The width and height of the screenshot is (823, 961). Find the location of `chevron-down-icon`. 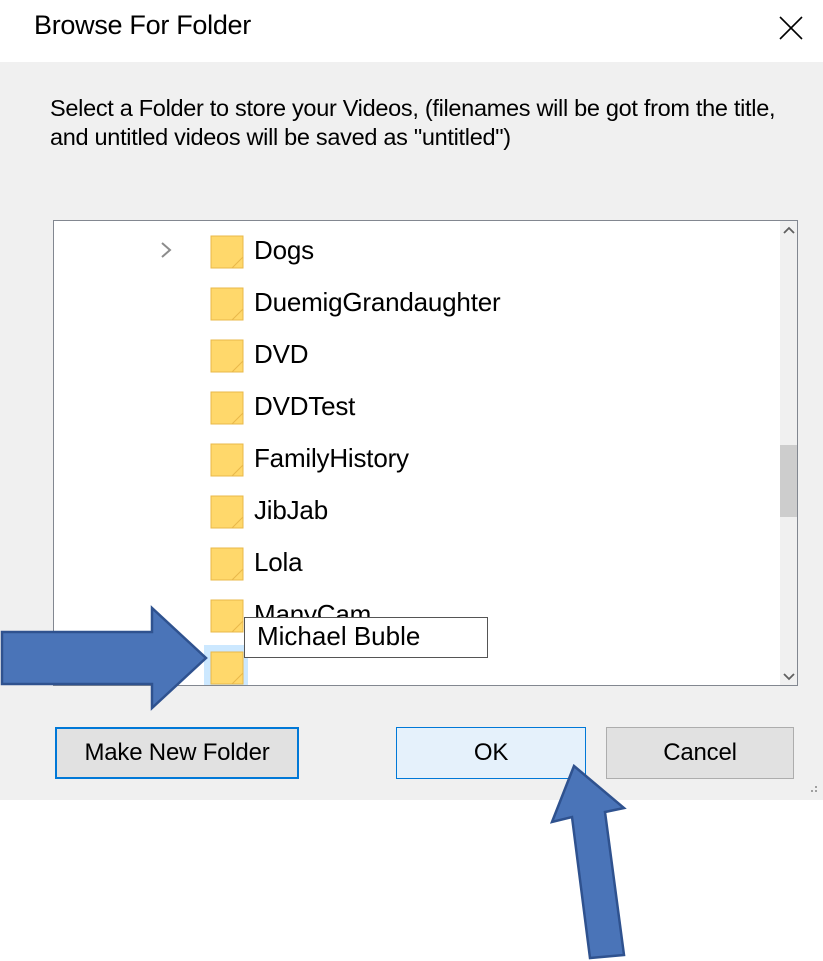

chevron-down-icon is located at coordinates (788, 676).